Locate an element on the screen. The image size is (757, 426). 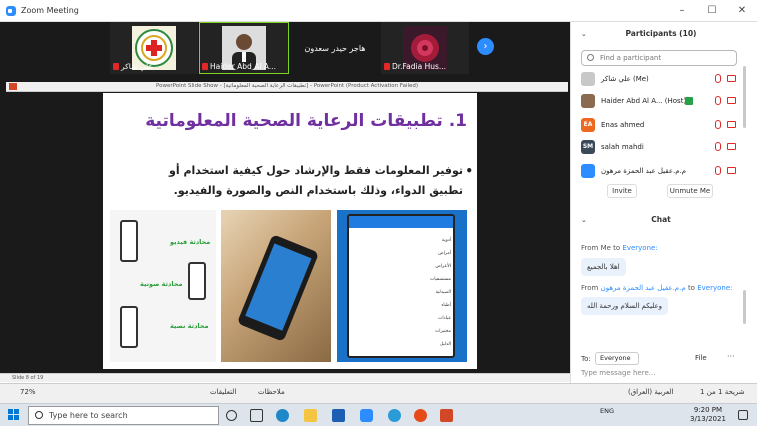
telegram-icon is located at coordinates (394, 415).